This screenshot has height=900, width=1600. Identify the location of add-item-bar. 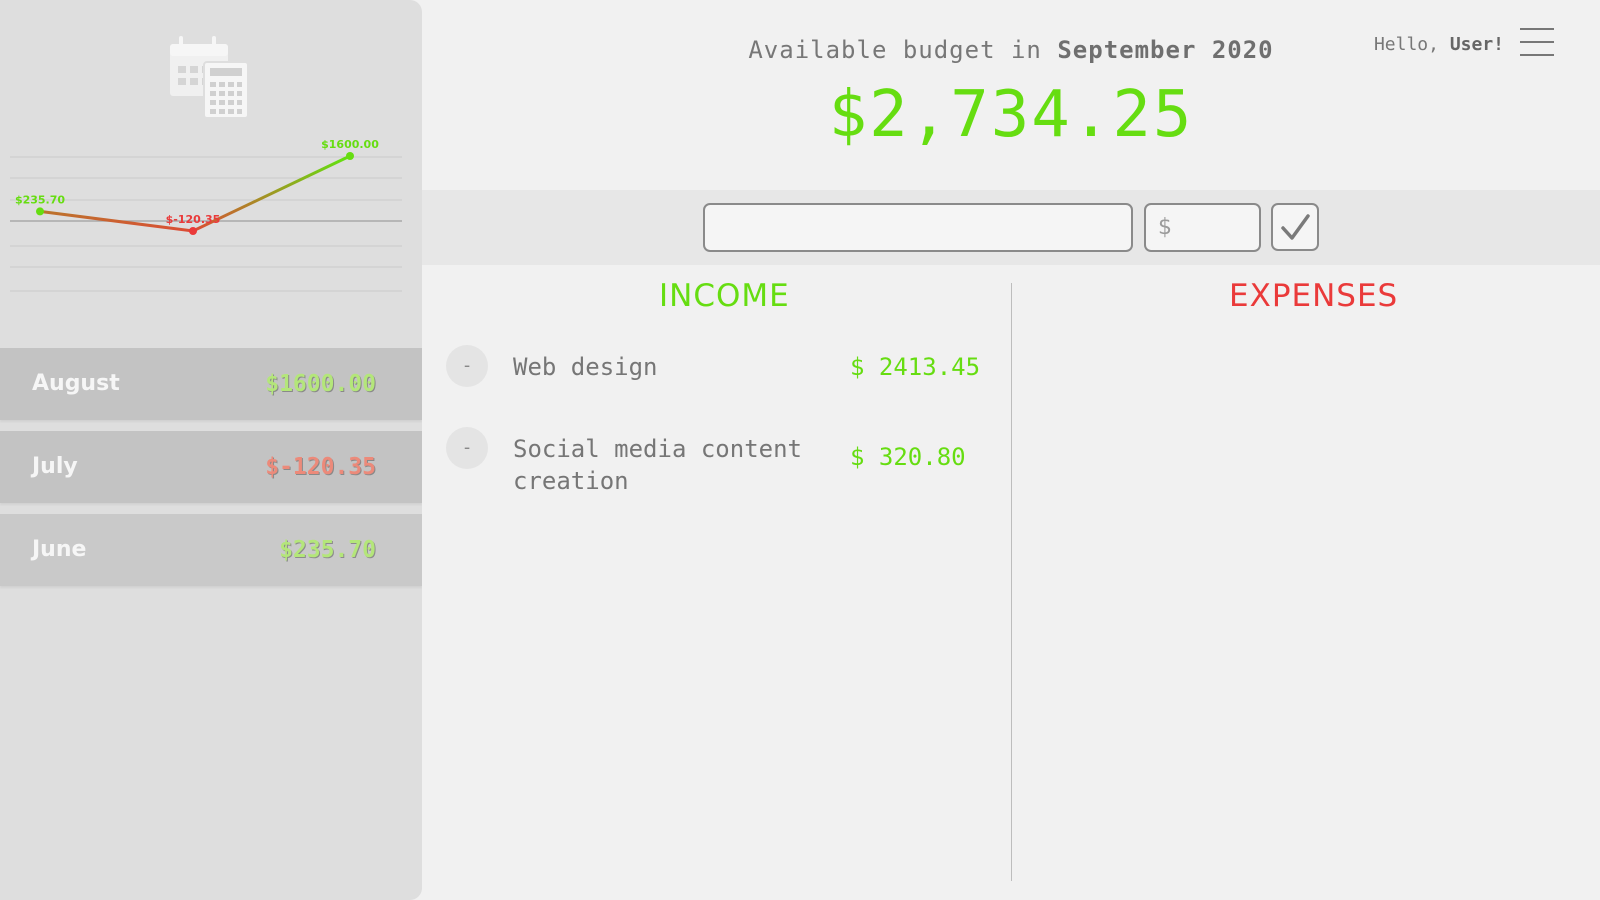
(1011, 227).